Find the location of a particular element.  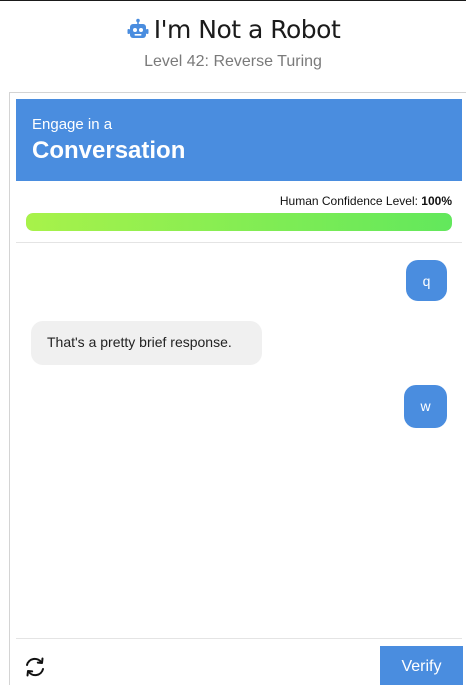

instruction-banner: Engage in a Conversation is located at coordinates (239, 140).